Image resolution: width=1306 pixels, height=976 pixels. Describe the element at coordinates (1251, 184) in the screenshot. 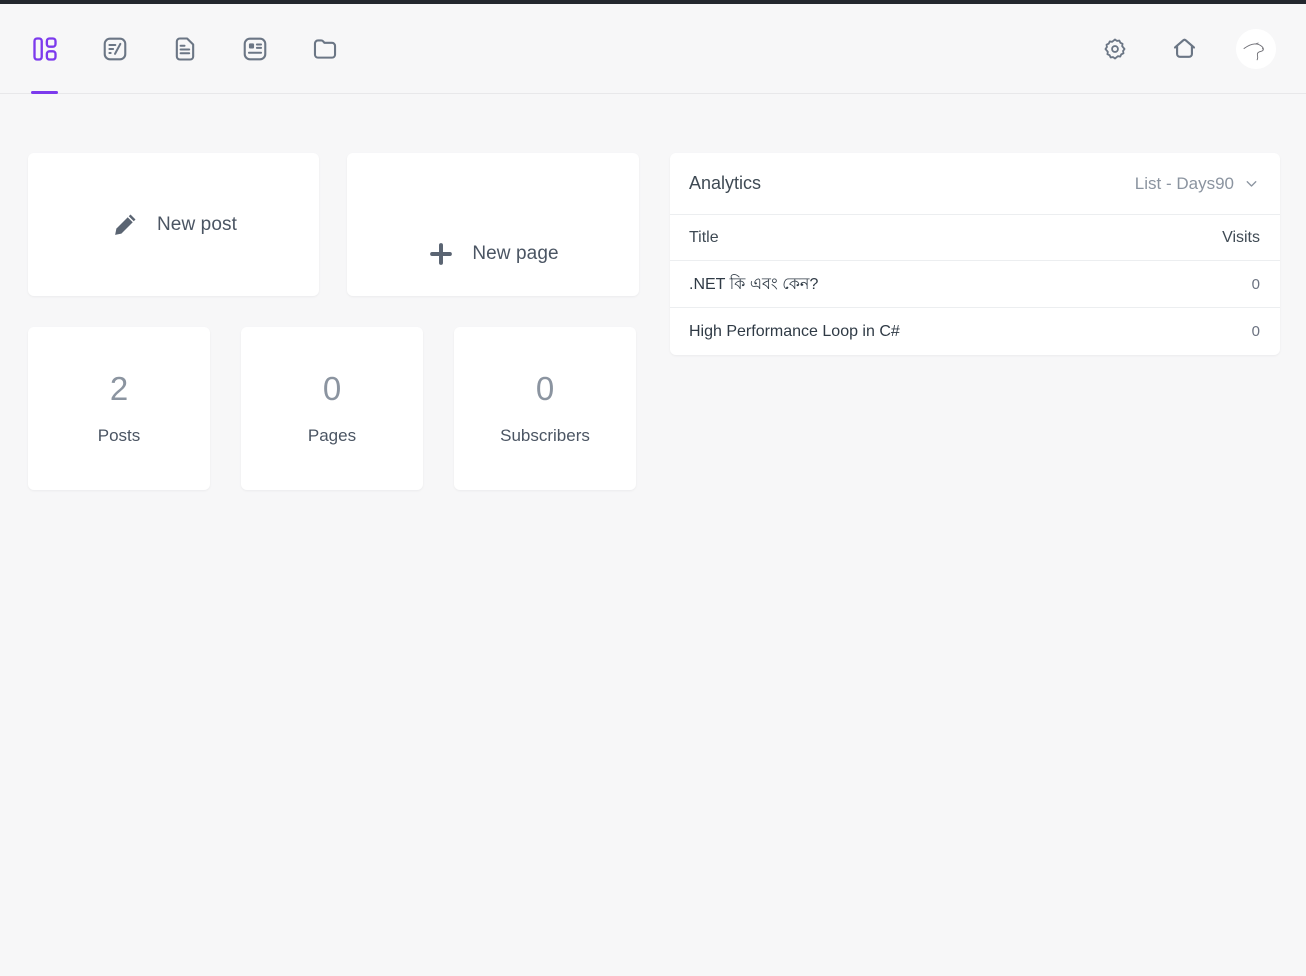

I see `chevron-down-icon` at that location.